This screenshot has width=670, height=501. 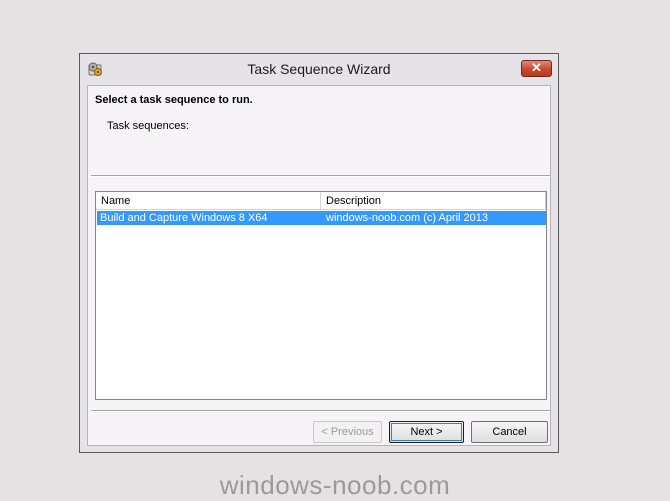 I want to click on footer-divider, so click(x=320, y=411).